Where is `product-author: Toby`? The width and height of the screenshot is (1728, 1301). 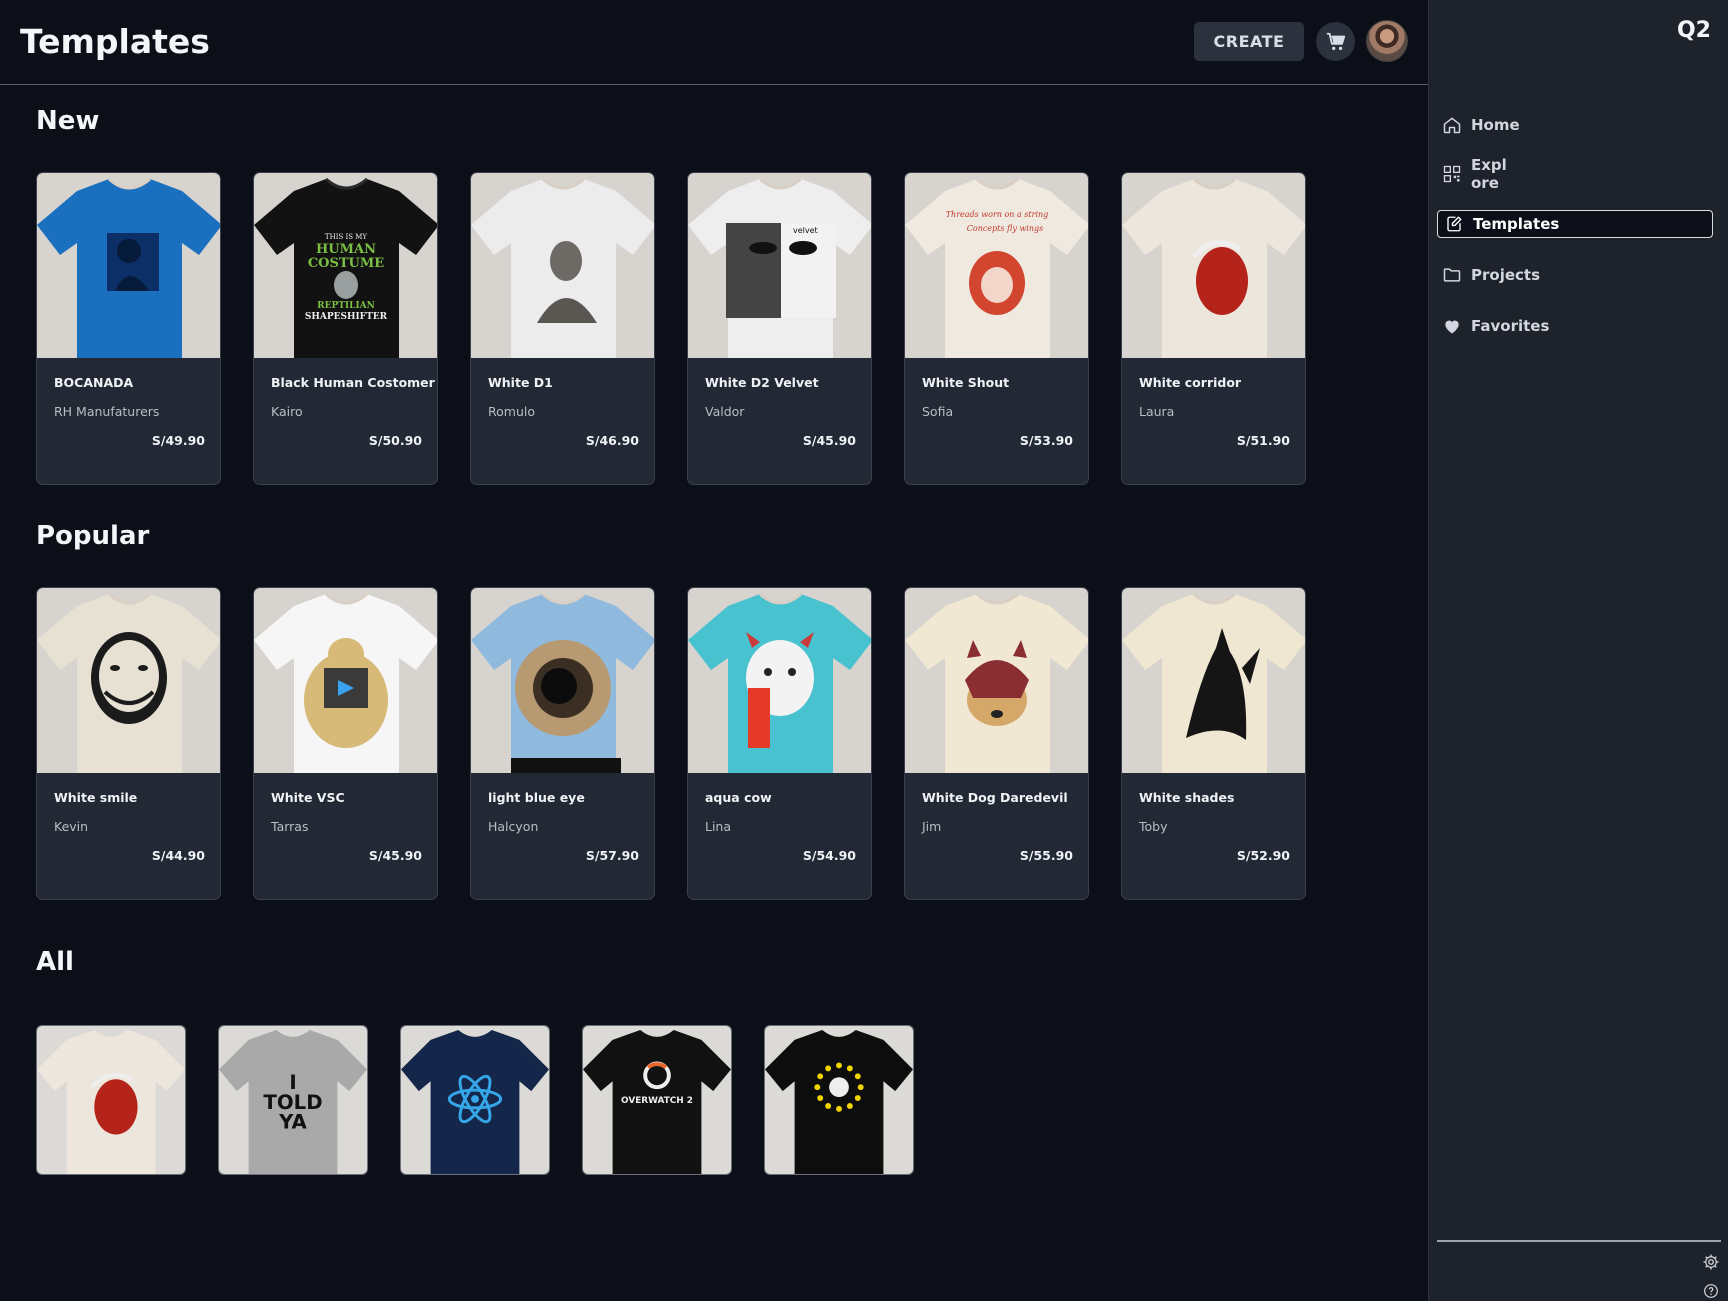 product-author: Toby is located at coordinates (1153, 826).